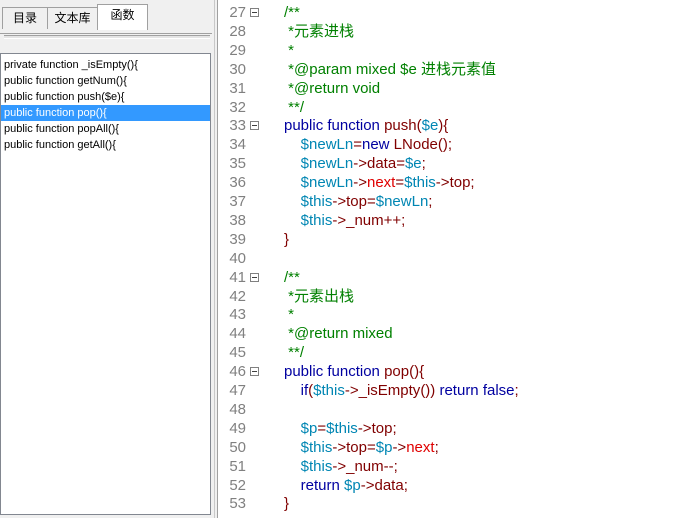 The width and height of the screenshot is (697, 518). I want to click on code-line: 40, so click(457, 258).